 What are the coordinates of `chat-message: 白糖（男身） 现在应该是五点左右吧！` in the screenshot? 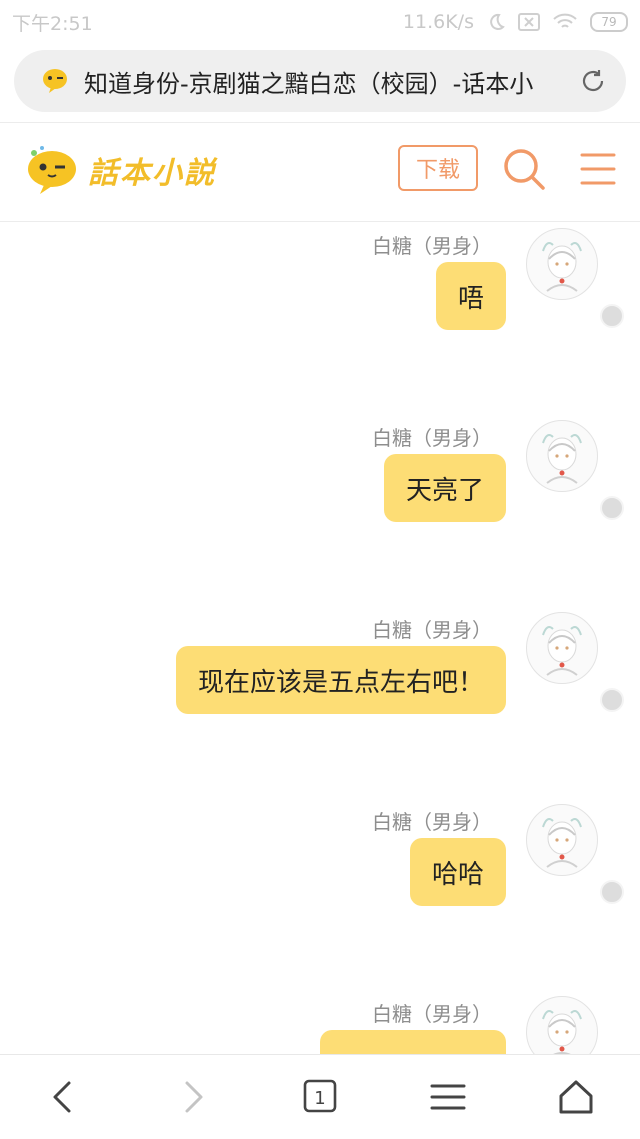 It's located at (320, 666).